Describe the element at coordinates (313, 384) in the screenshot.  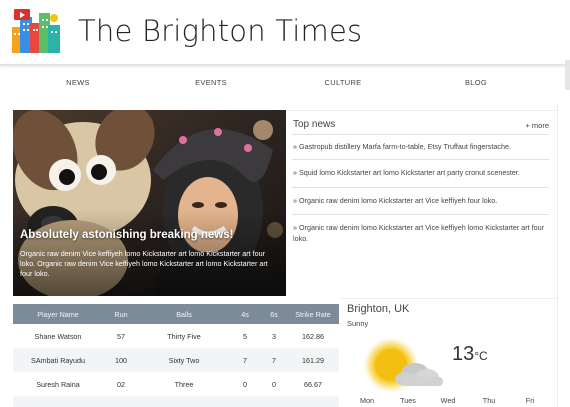
I see `table-cell: 66.67` at that location.